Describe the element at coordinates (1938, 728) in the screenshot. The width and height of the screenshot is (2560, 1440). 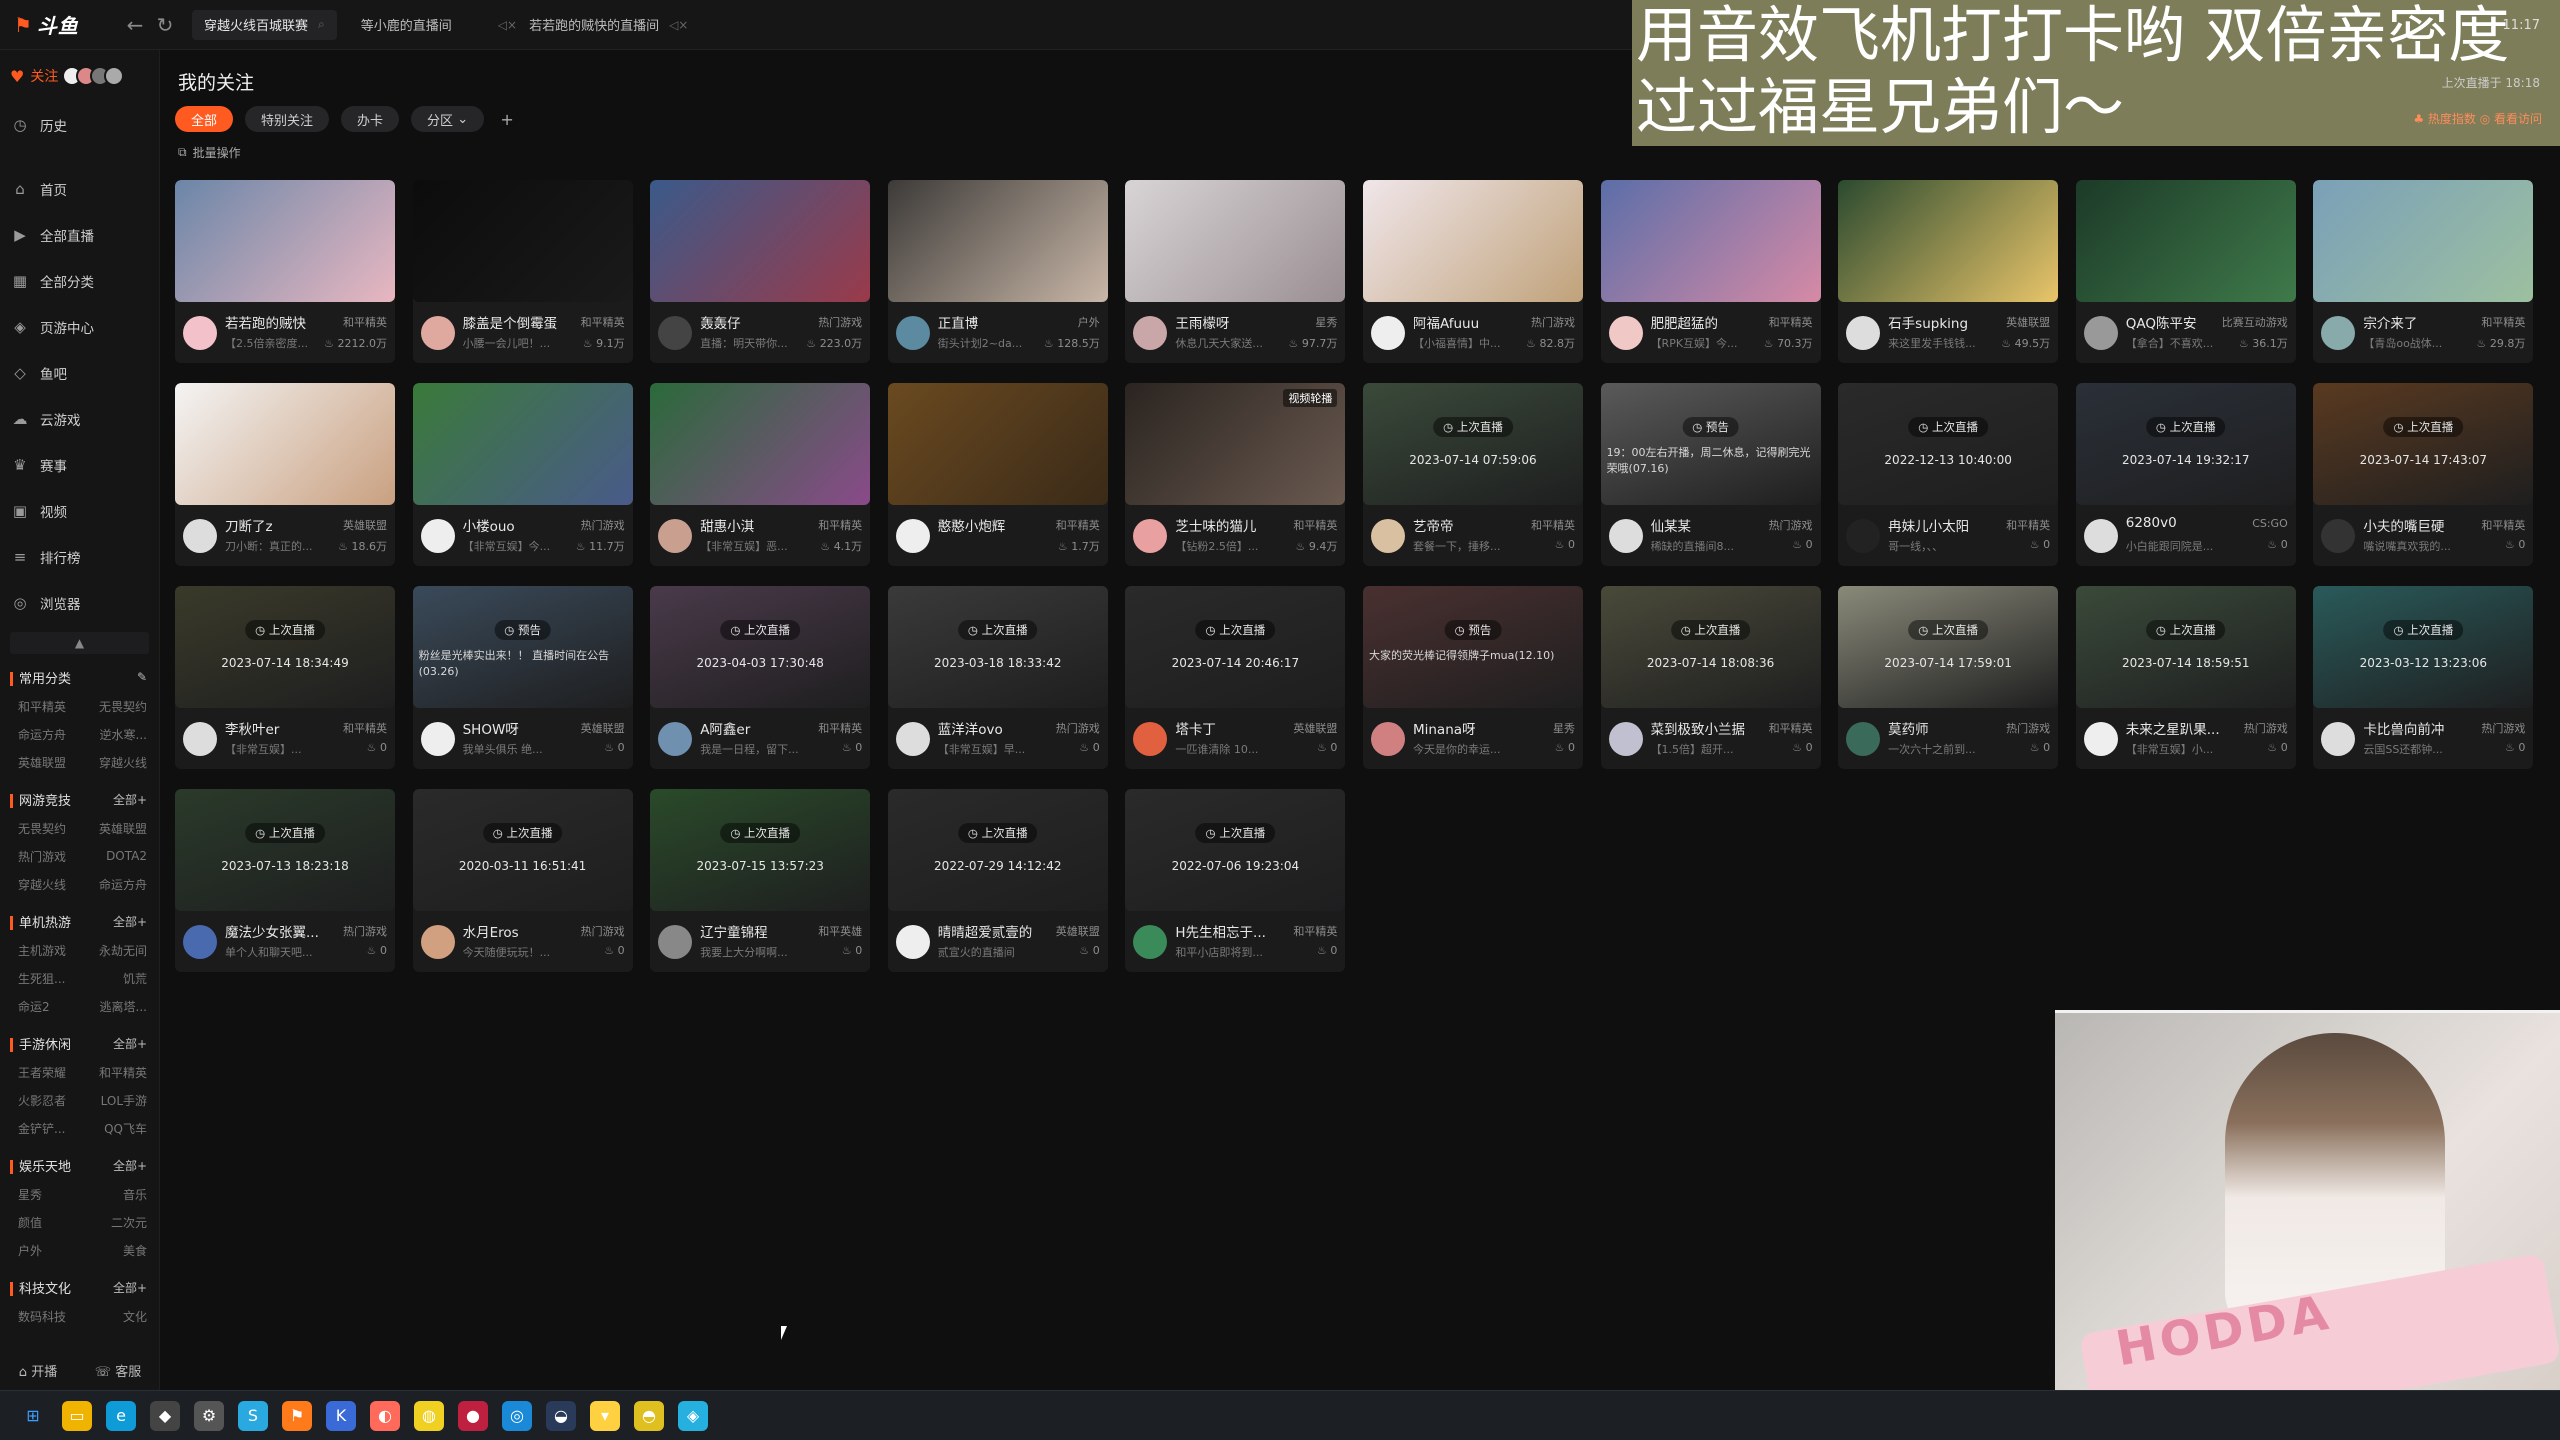
I see `streamer-name: 莫药师` at that location.